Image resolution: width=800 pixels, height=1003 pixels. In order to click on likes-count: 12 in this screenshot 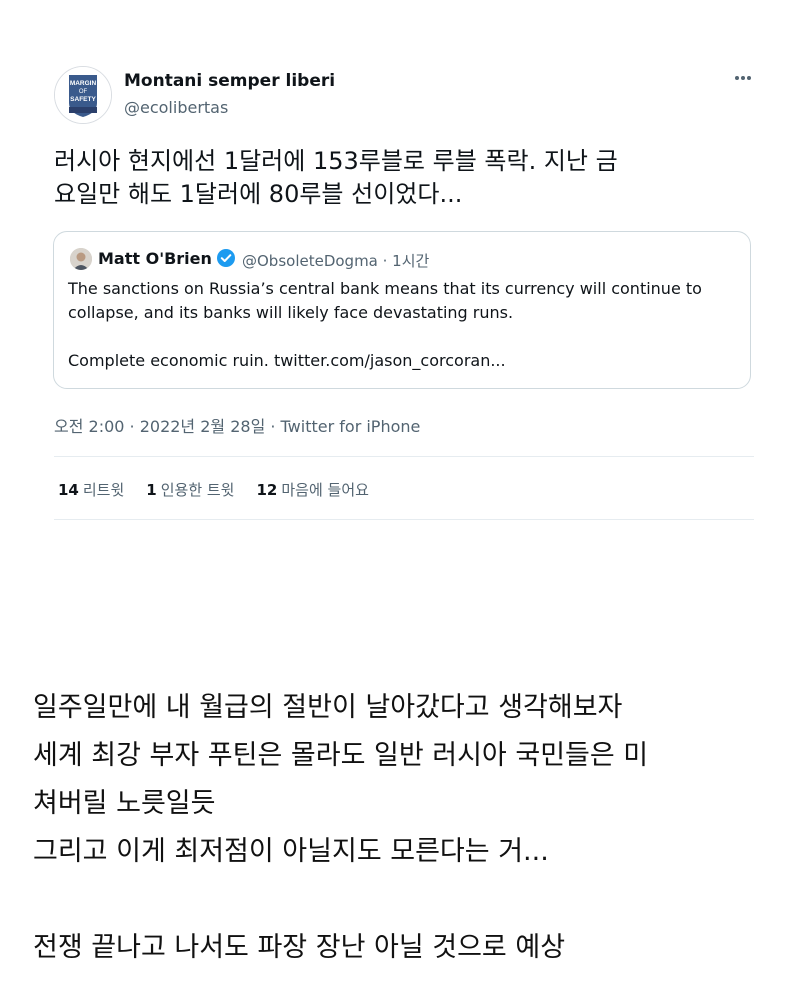, I will do `click(267, 490)`.